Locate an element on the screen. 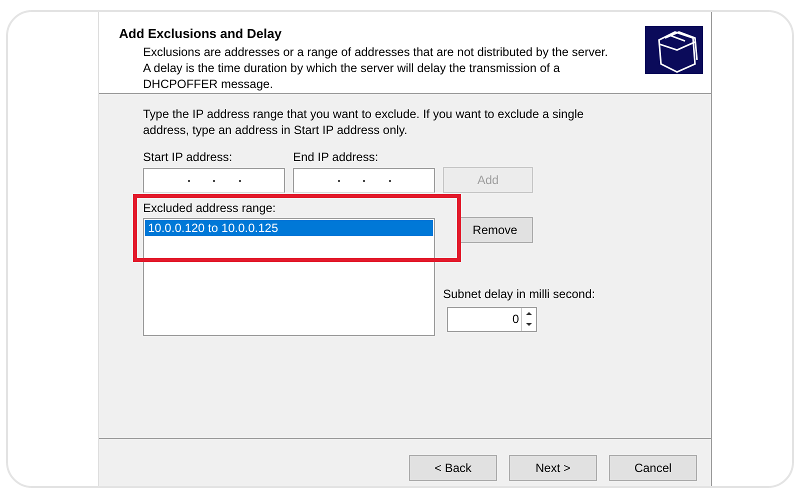  excluded-range-list: 10.0.0.120 to 10.0.0.125 is located at coordinates (289, 277).